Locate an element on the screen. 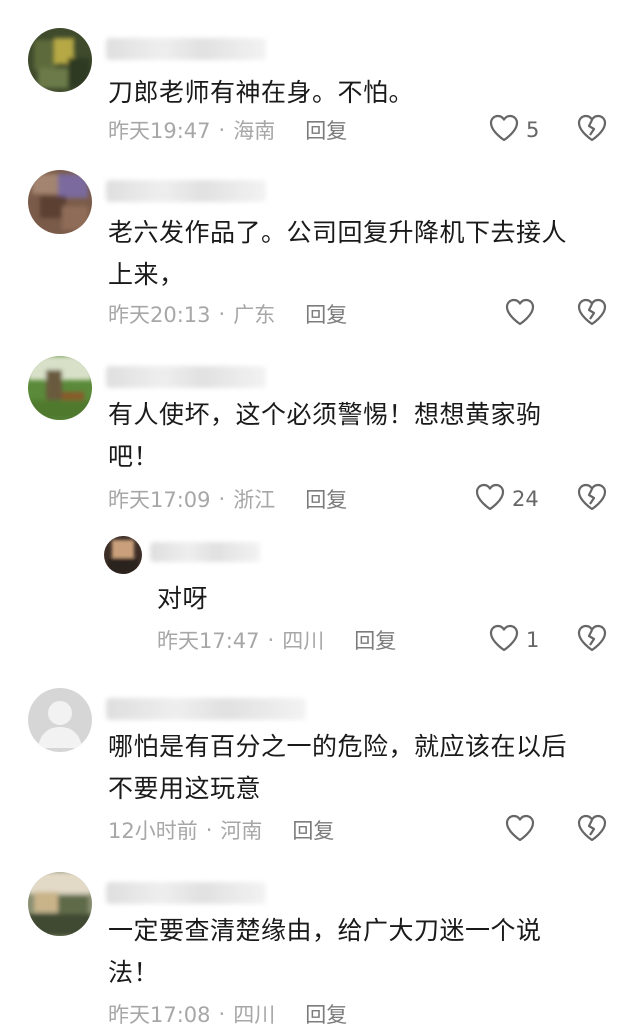  comment-time: 昨天17:08 is located at coordinates (159, 1015).